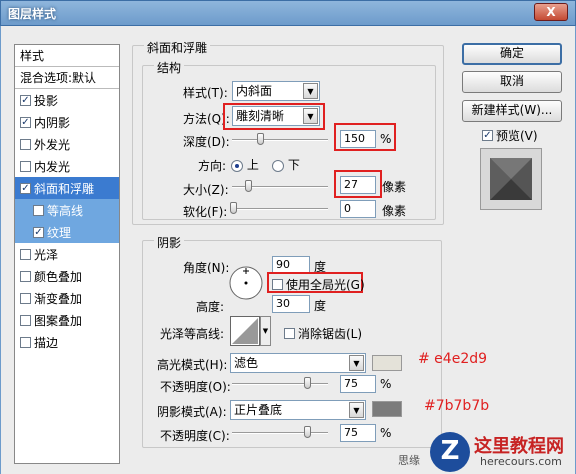 The image size is (576, 474). What do you see at coordinates (280, 384) in the screenshot?
I see `highlight-opacity-track` at bounding box center [280, 384].